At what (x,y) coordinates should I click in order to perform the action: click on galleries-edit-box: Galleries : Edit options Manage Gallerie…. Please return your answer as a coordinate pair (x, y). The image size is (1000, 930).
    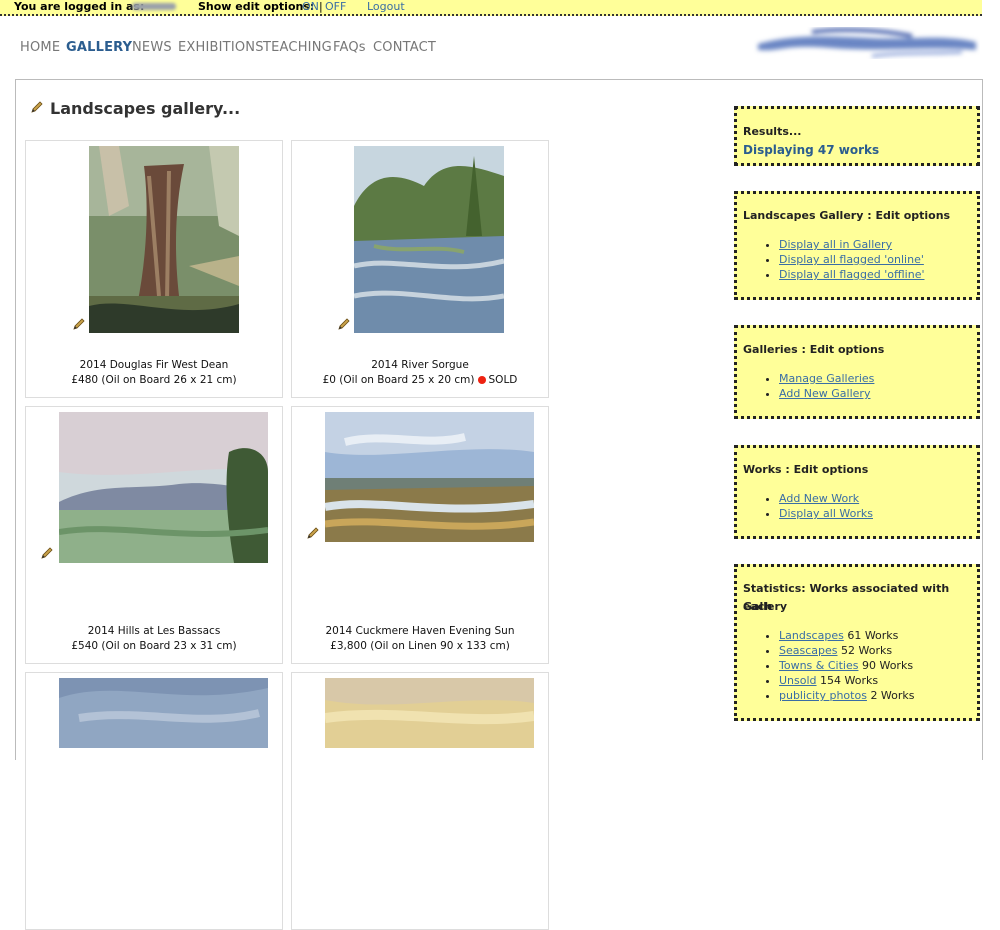
    Looking at the image, I should click on (857, 372).